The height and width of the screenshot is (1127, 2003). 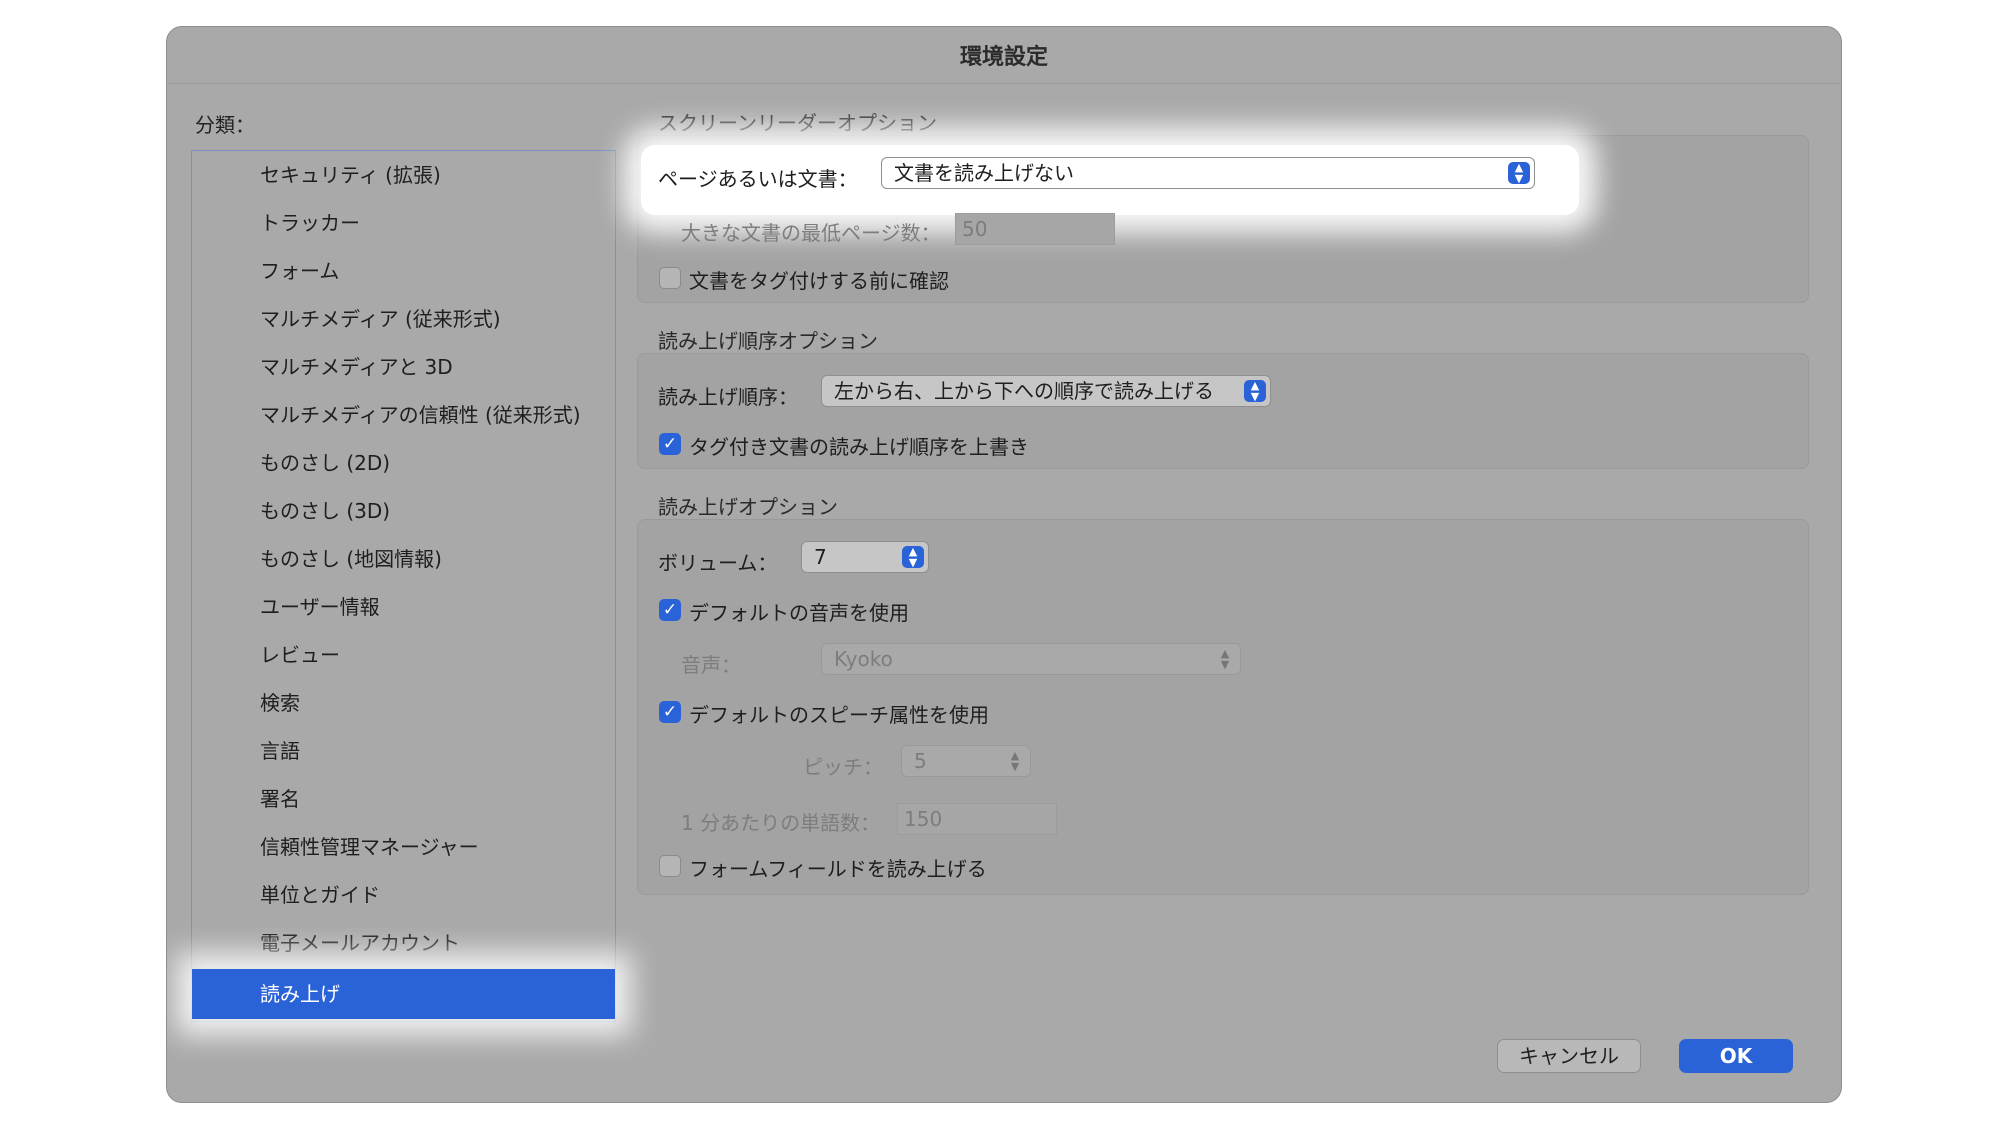 I want to click on category-item: 単位とガイド, so click(x=403, y=895).